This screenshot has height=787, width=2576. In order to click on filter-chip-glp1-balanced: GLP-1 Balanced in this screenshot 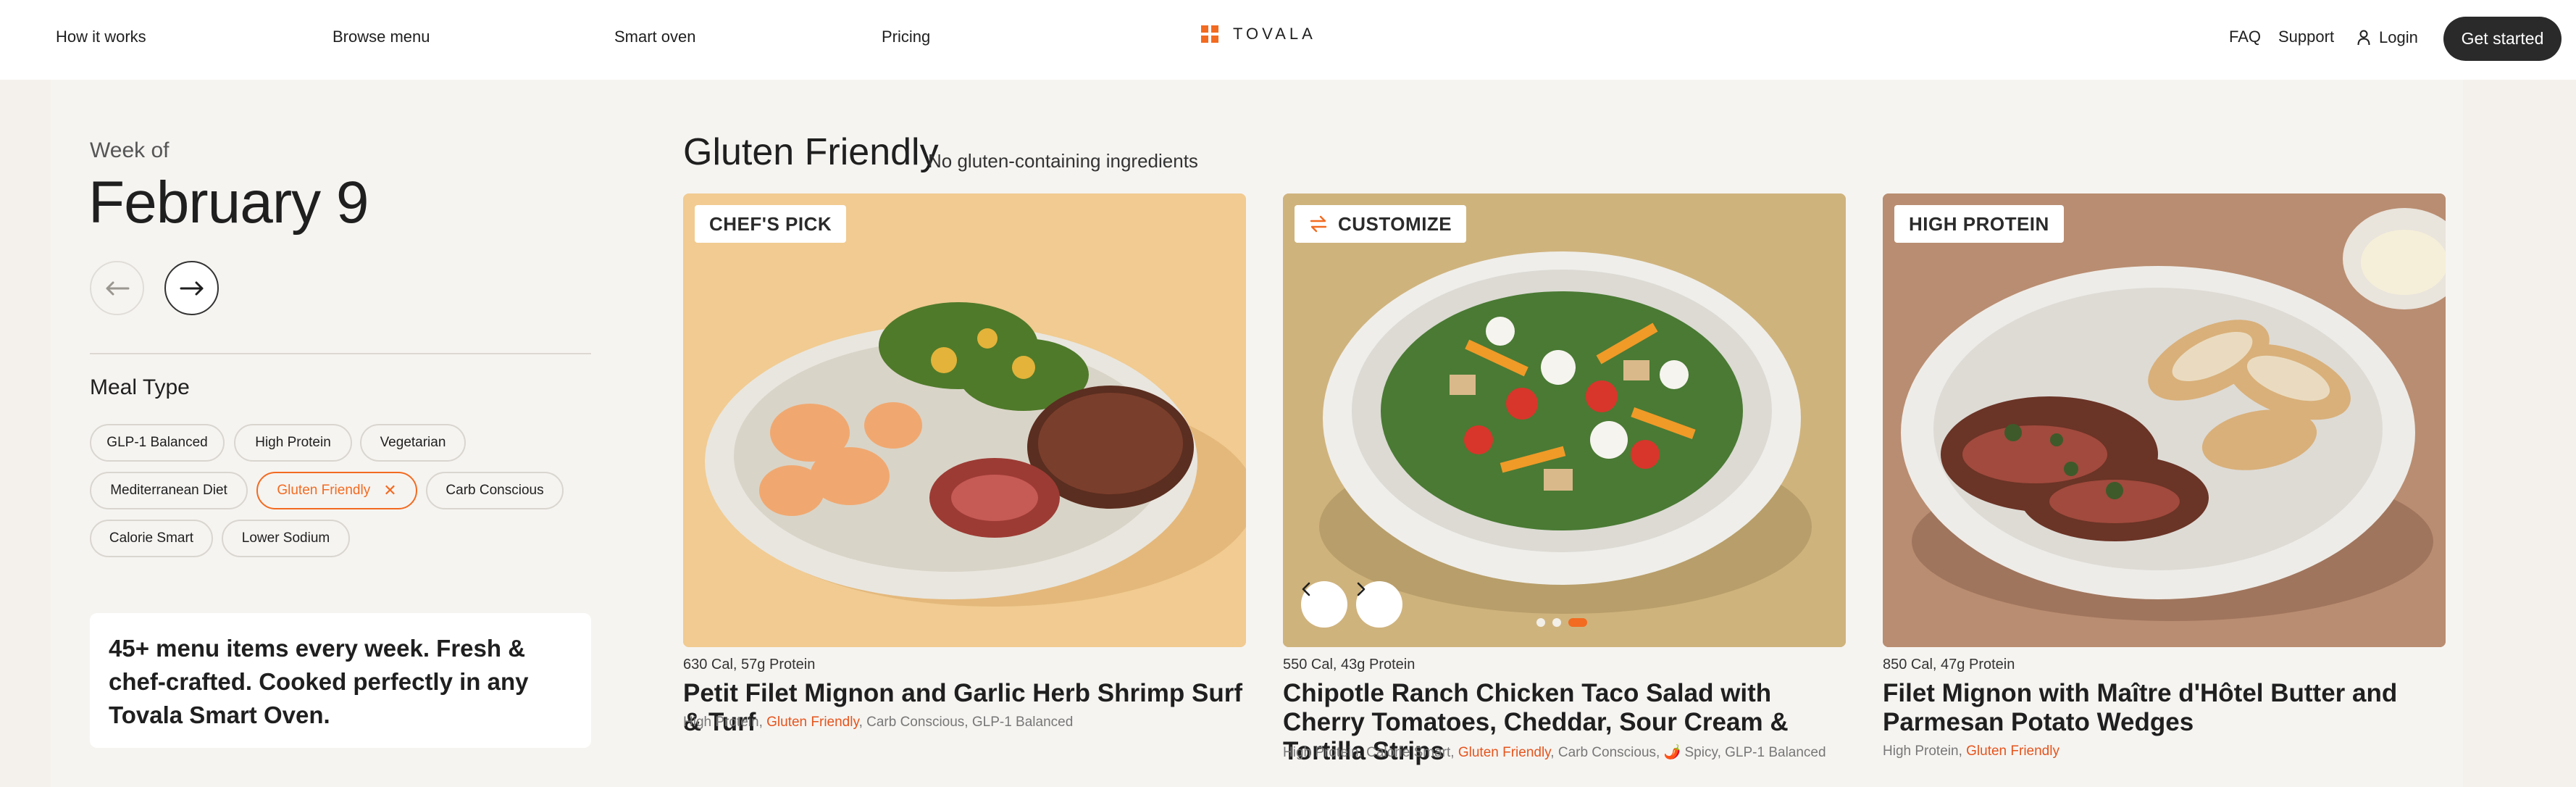, I will do `click(157, 443)`.